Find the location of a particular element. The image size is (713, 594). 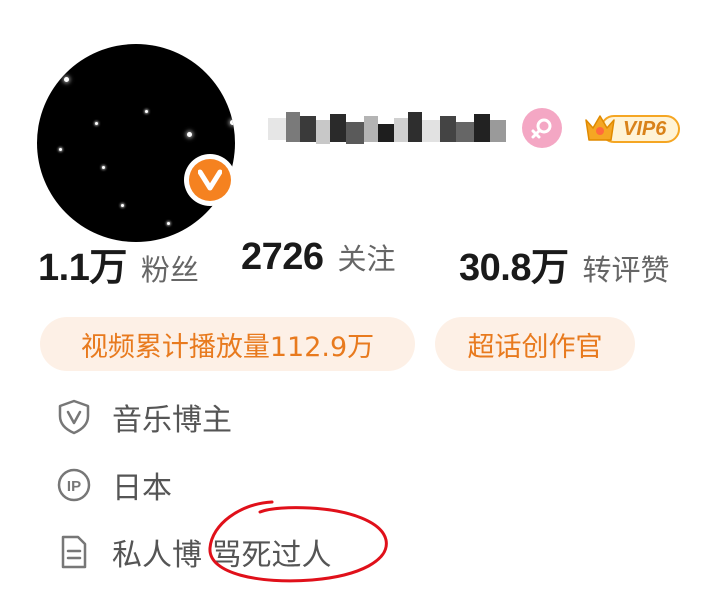

info-category: 音乐博主 is located at coordinates (144, 417).